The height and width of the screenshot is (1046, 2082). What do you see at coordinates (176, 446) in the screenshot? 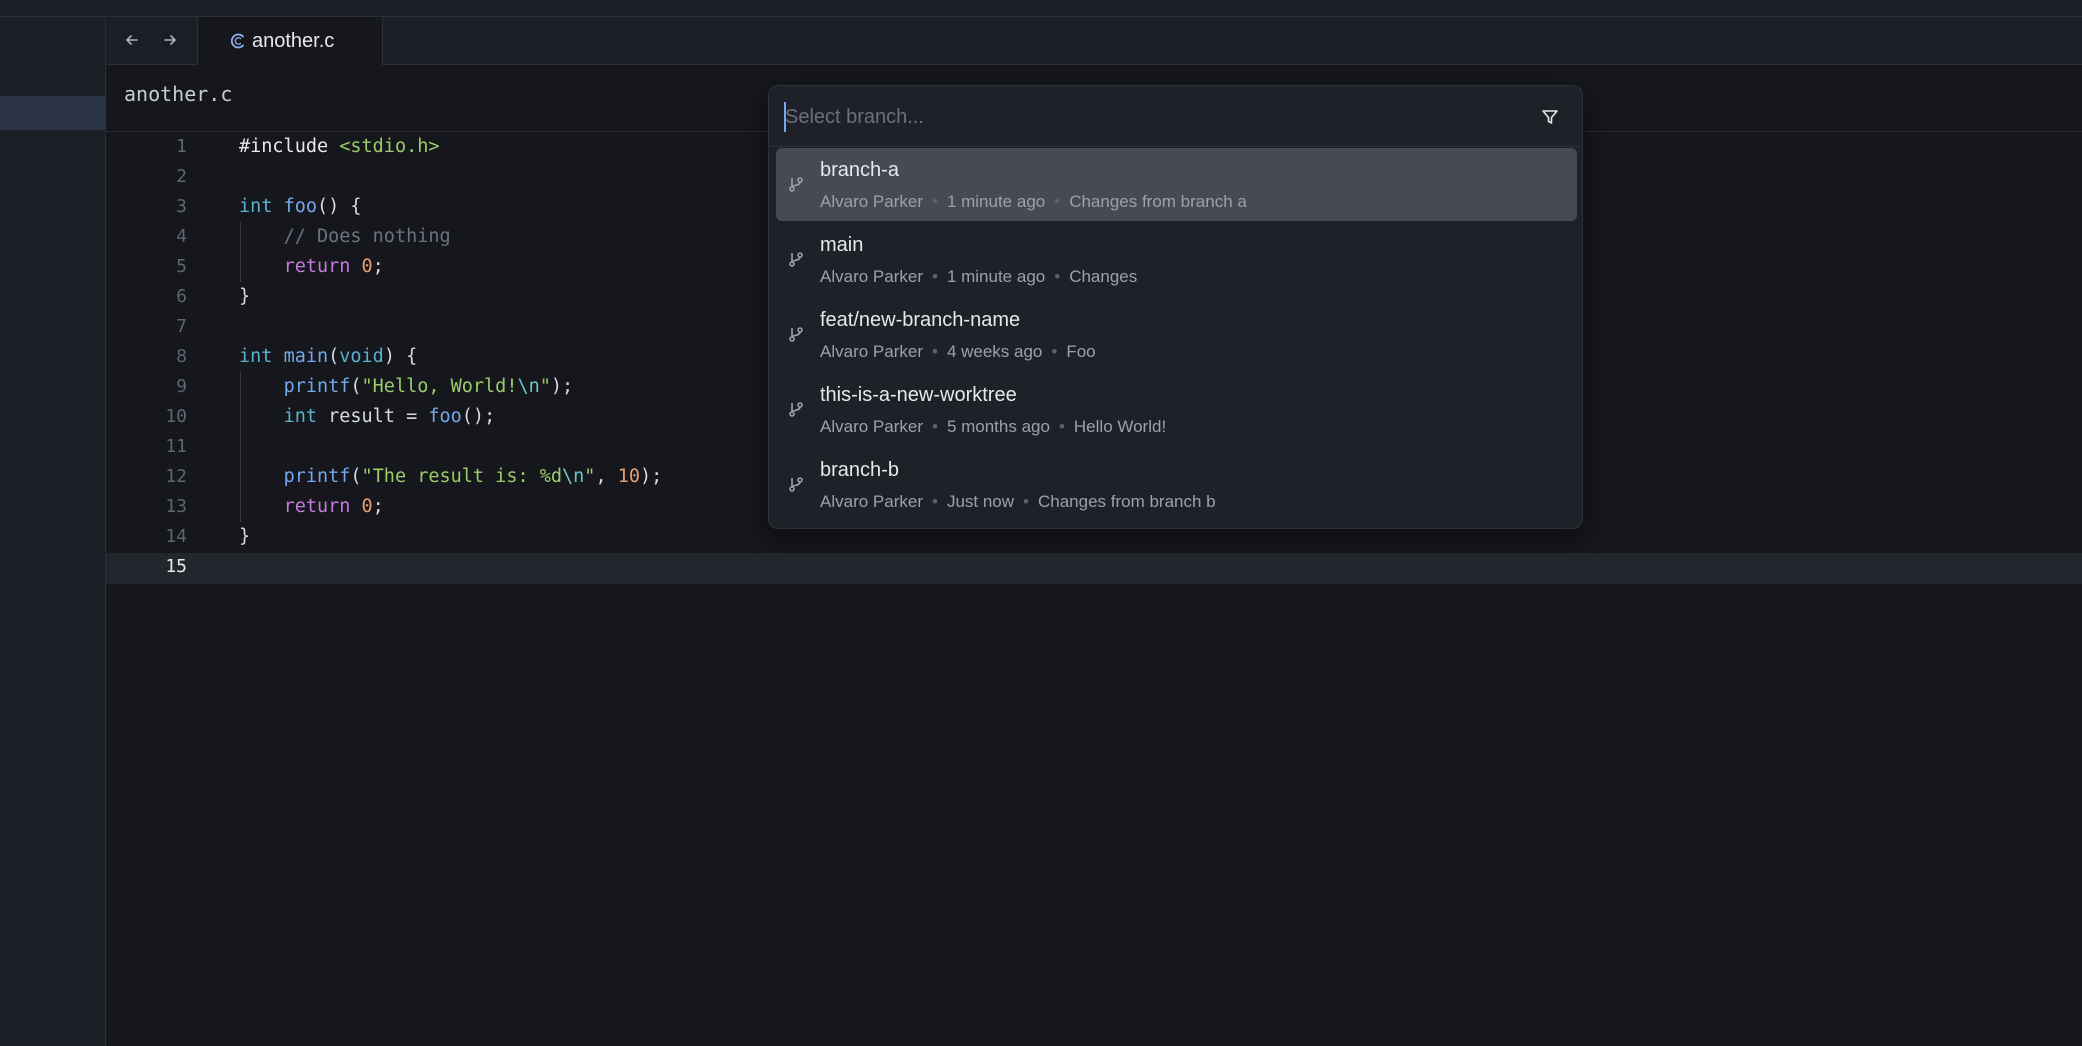
I see `line-number: 11` at bounding box center [176, 446].